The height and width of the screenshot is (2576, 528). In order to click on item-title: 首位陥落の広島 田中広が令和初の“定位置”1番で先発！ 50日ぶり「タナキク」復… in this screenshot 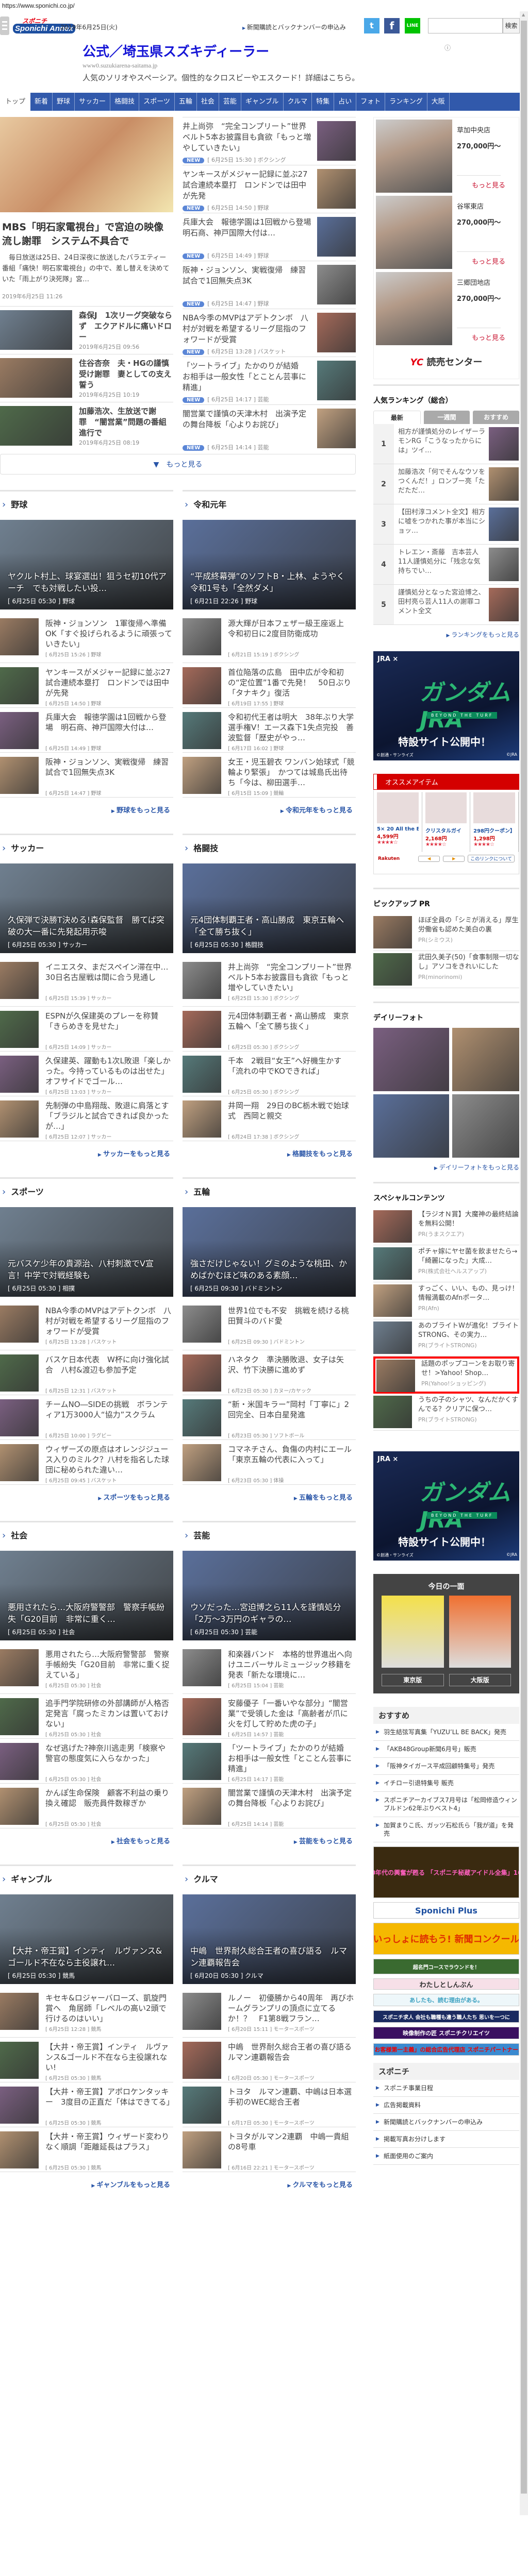, I will do `click(291, 682)`.